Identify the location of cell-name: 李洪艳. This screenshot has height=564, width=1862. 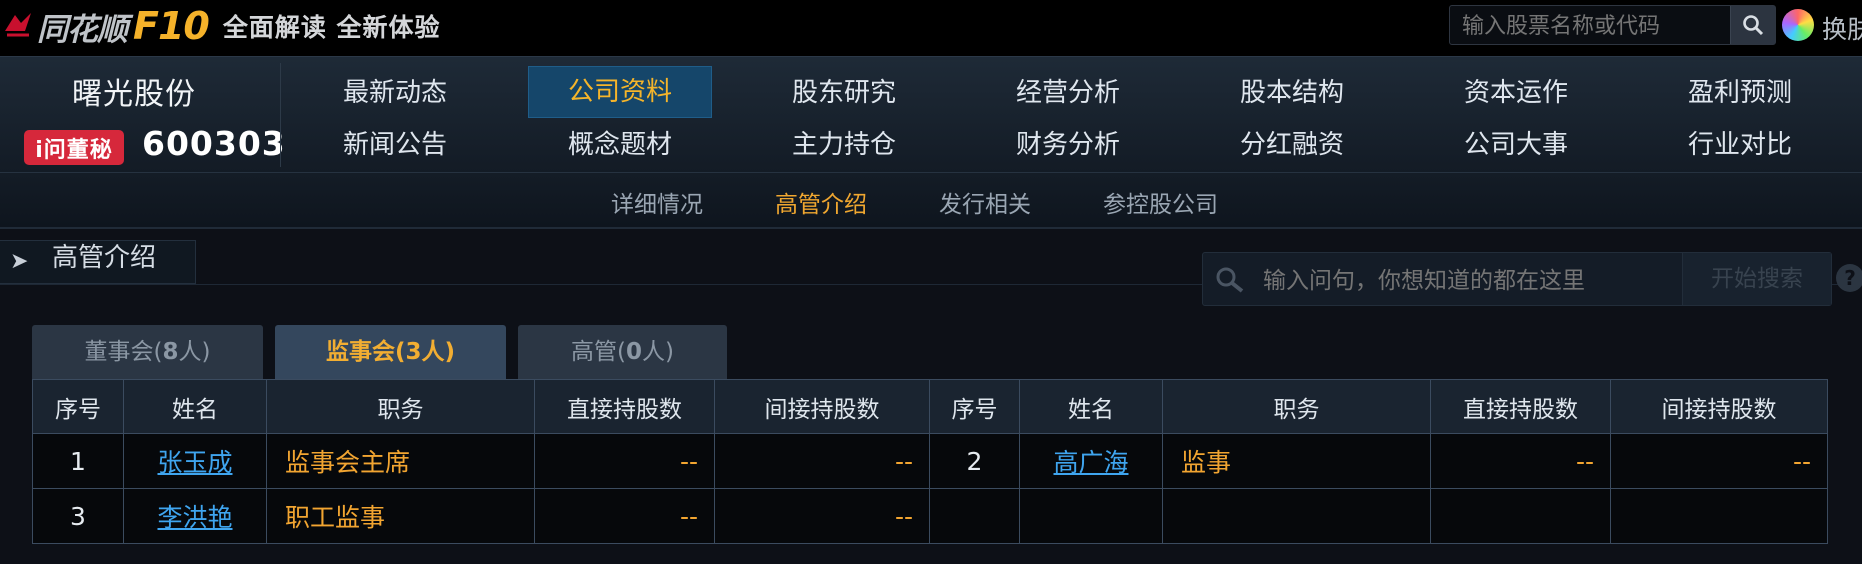
(195, 516).